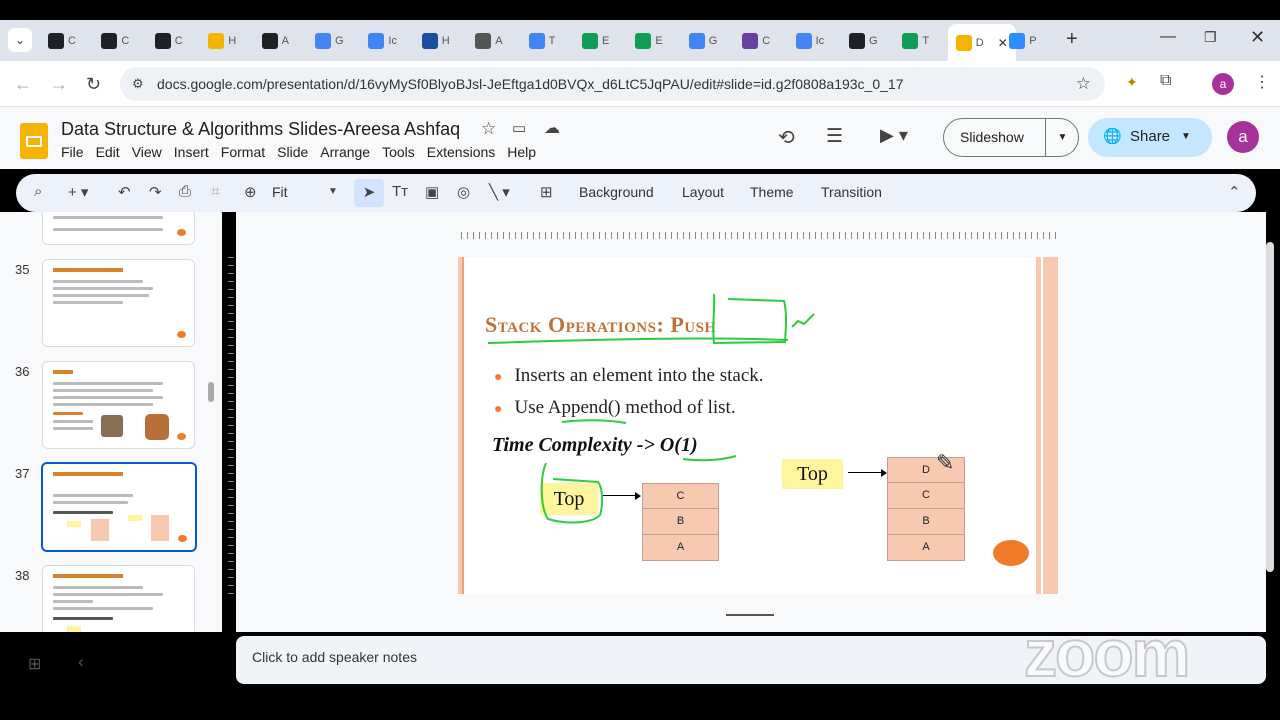  I want to click on notes-resize-handle, so click(750, 615).